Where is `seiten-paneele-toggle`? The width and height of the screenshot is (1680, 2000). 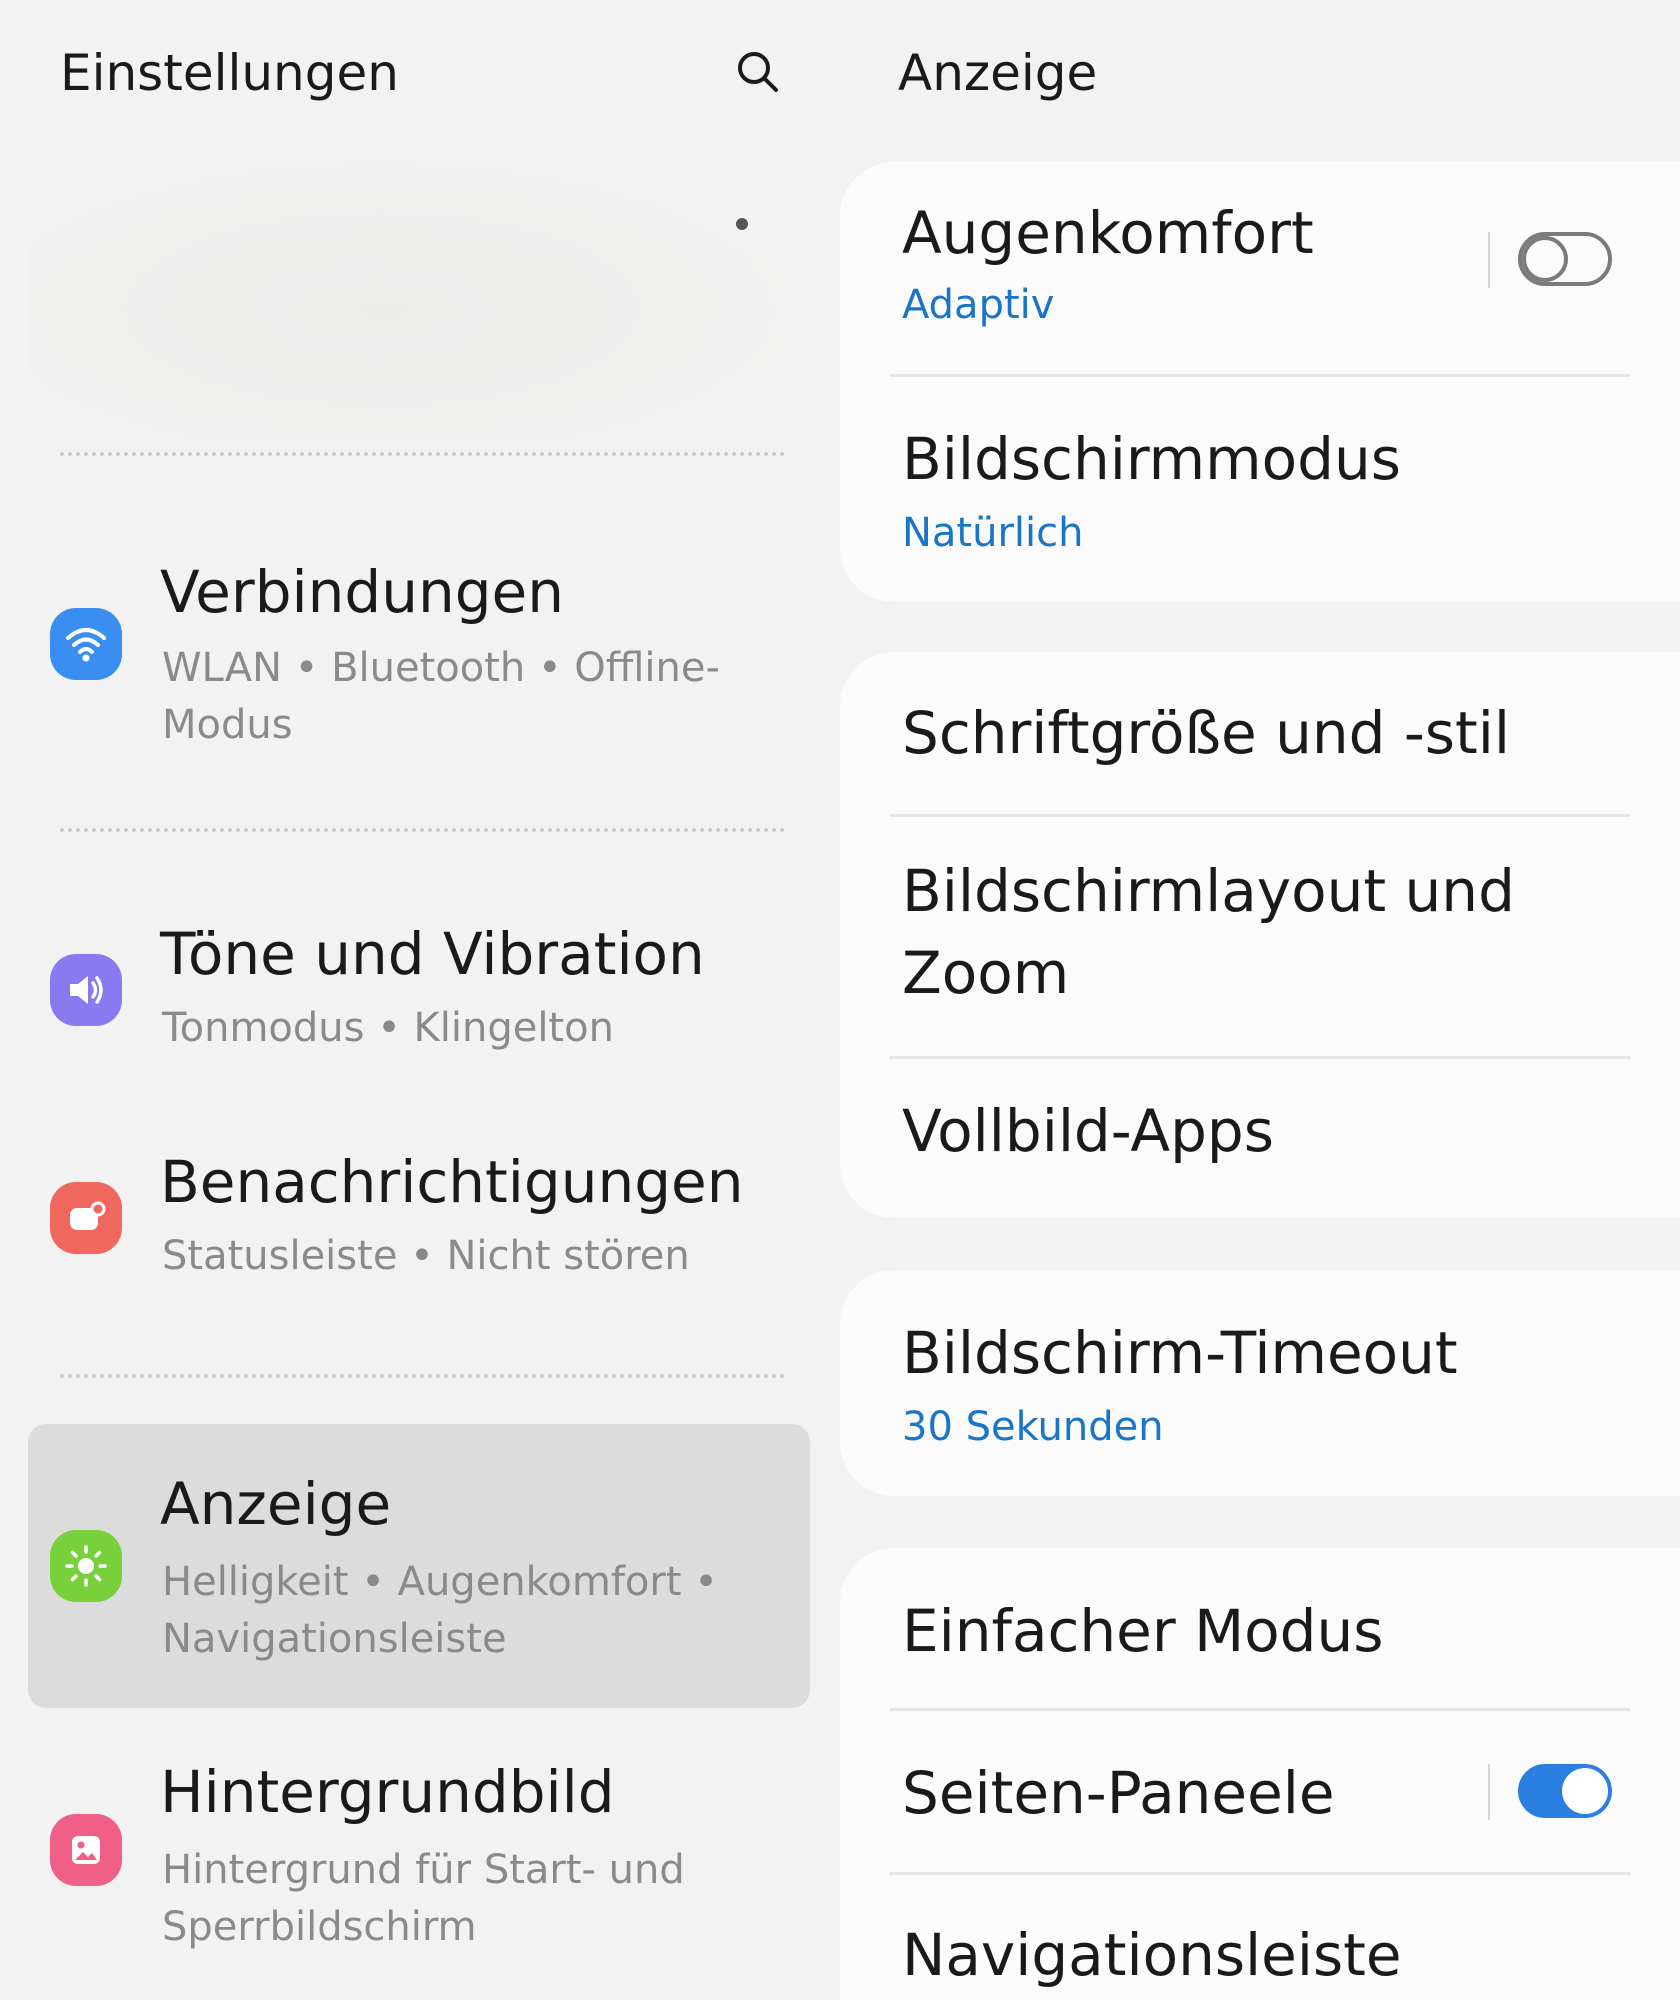 seiten-paneele-toggle is located at coordinates (1565, 1791).